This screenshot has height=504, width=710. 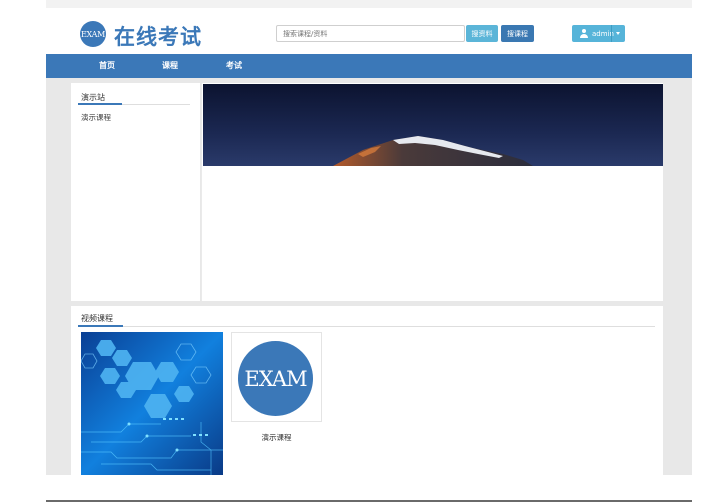 What do you see at coordinates (97, 318) in the screenshot?
I see `video-section-title: 视频课程` at bounding box center [97, 318].